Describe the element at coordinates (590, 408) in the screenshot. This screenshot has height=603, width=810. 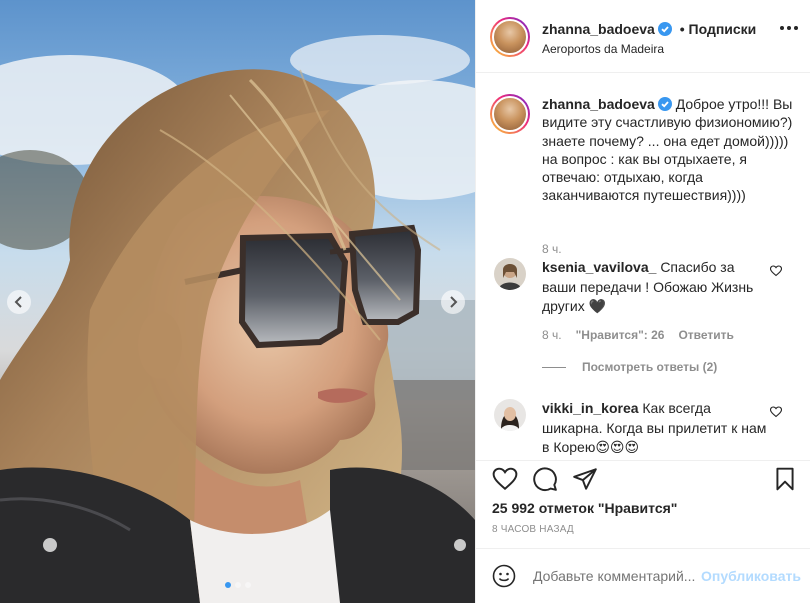
I see `commenter-username: vikki_in_korea` at that location.